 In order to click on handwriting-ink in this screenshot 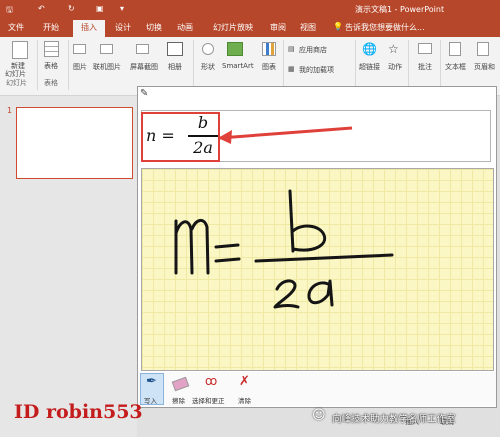, I will do `click(284, 249)`.